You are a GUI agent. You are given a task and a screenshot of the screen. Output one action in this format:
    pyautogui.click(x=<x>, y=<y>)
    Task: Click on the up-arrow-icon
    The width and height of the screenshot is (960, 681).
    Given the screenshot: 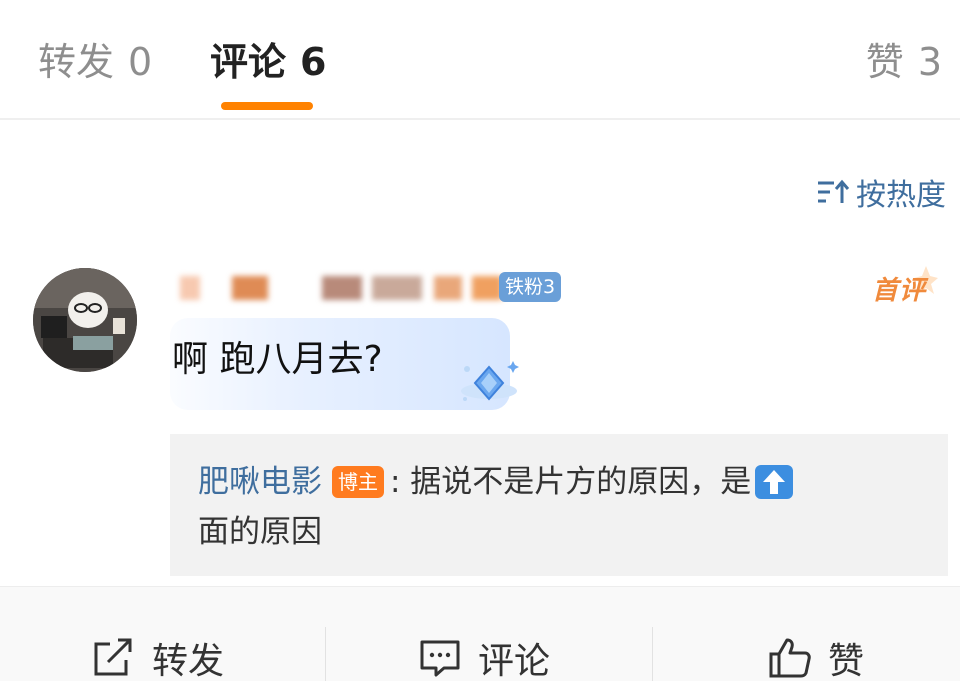 What is the action you would take?
    pyautogui.click(x=774, y=482)
    